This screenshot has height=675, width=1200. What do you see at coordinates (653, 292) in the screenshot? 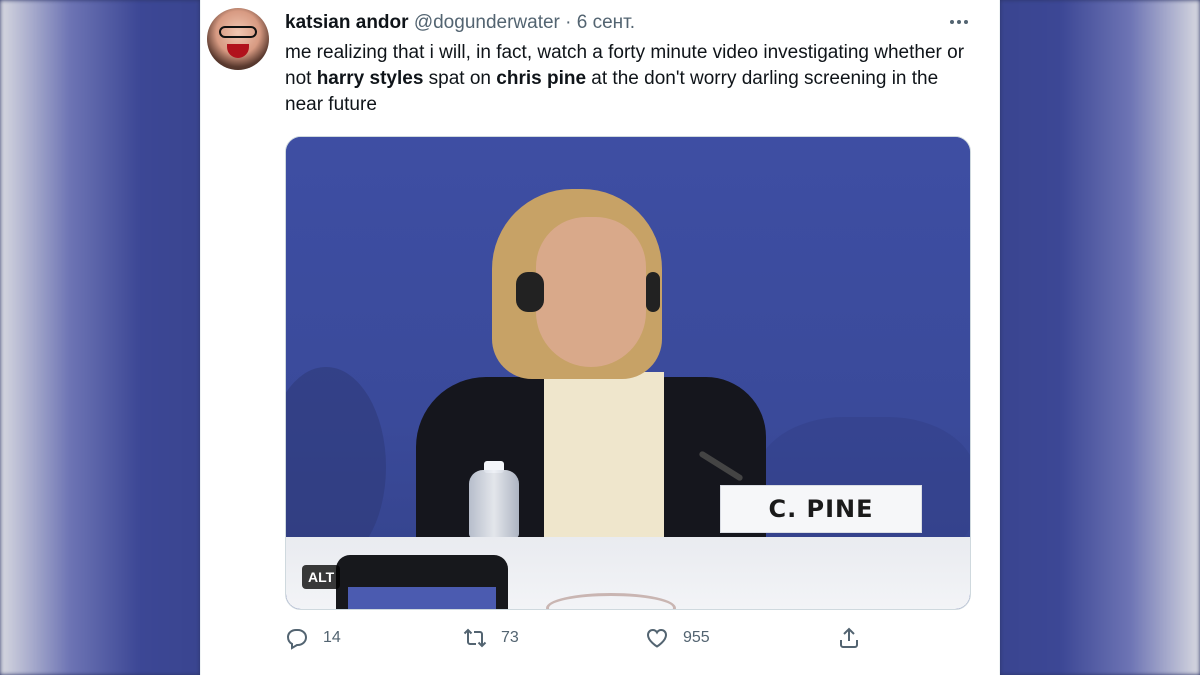
I see `headphone-right` at bounding box center [653, 292].